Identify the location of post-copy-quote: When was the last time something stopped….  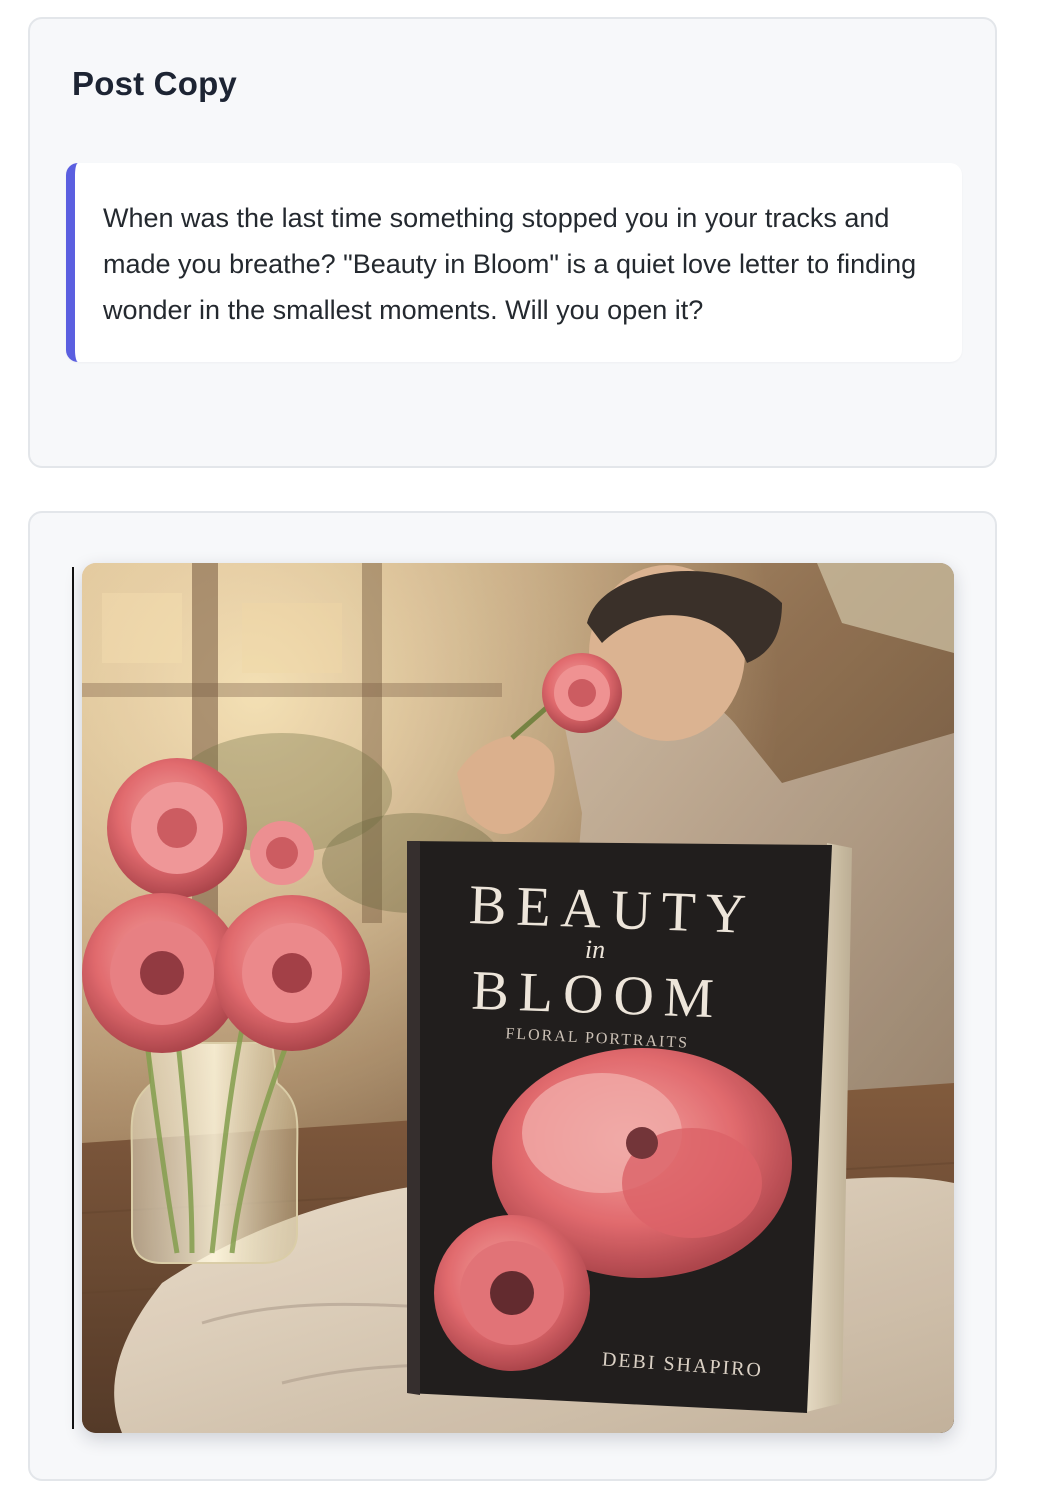
(514, 262).